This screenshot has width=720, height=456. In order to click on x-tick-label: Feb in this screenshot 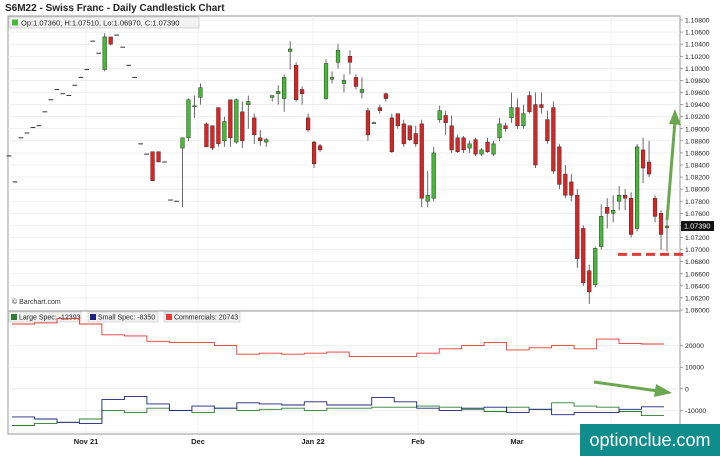, I will do `click(418, 441)`.